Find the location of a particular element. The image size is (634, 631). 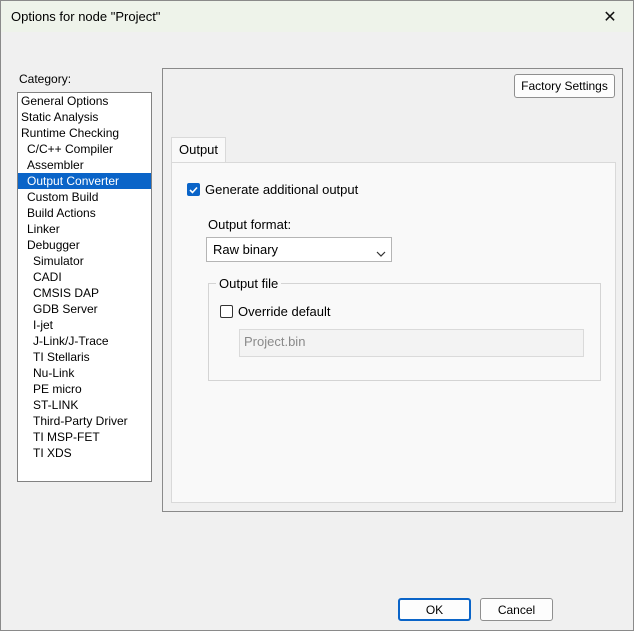

cancel-button: Cancel is located at coordinates (516, 609).